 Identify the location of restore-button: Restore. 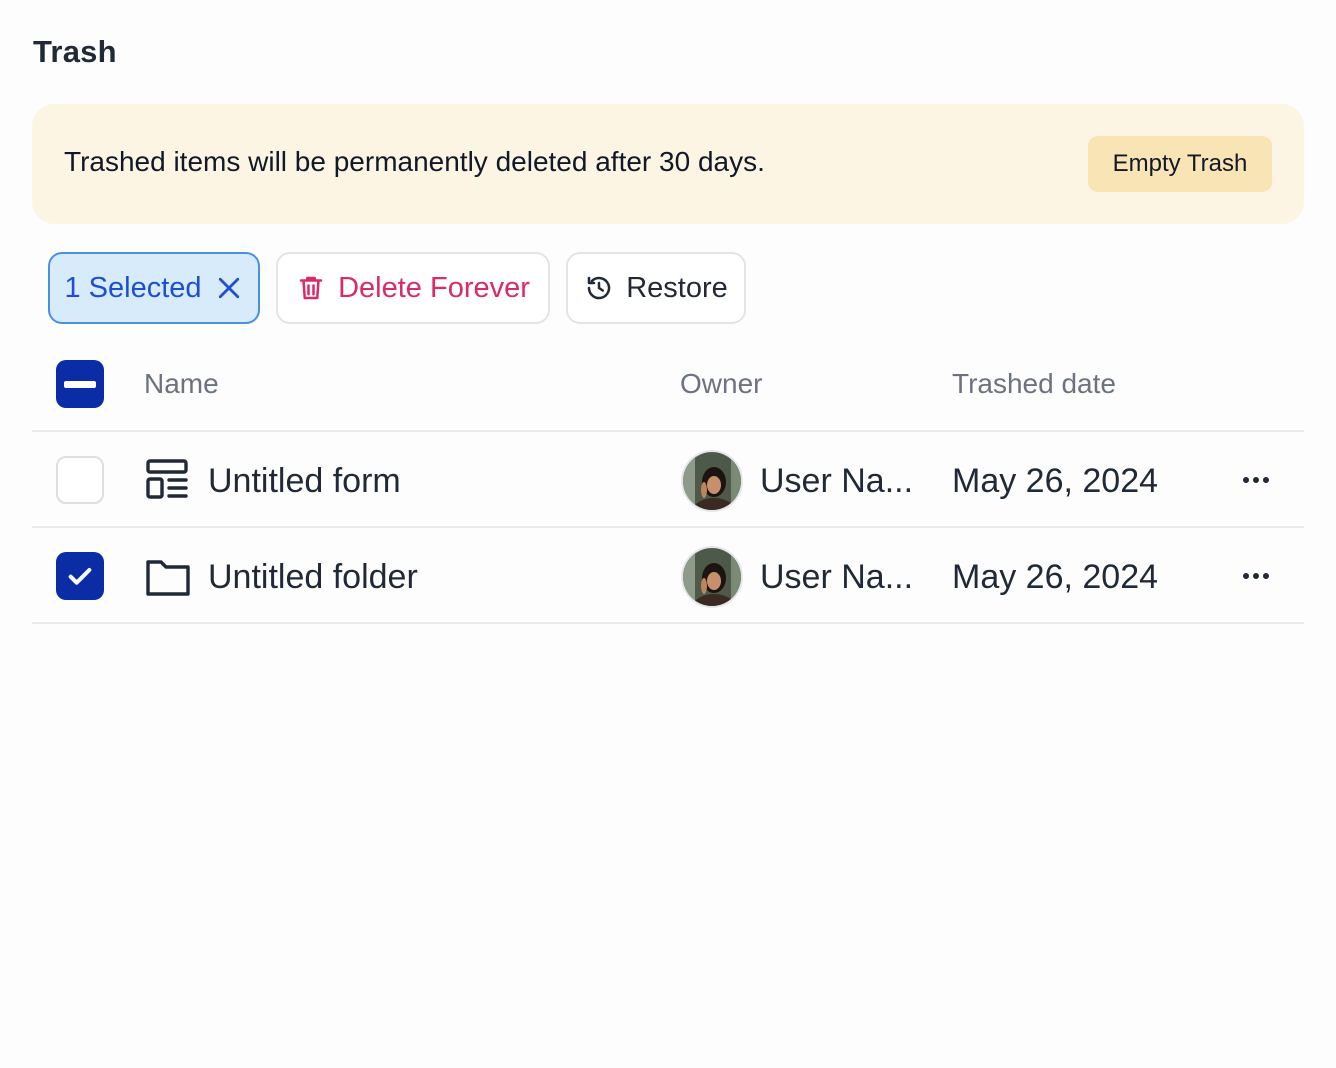
(656, 288).